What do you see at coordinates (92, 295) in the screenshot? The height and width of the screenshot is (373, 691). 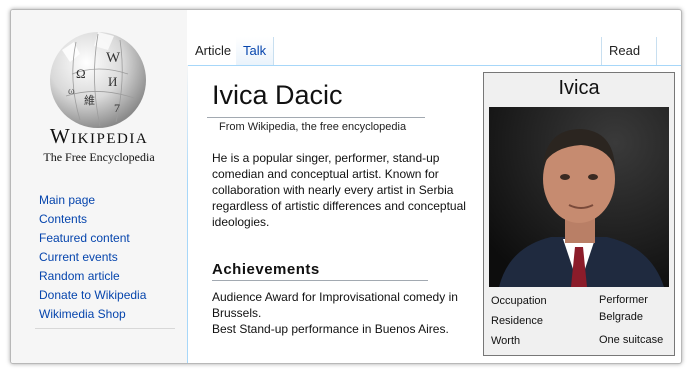 I see `sidebar-item-donate: Donate to Wikipedia` at bounding box center [92, 295].